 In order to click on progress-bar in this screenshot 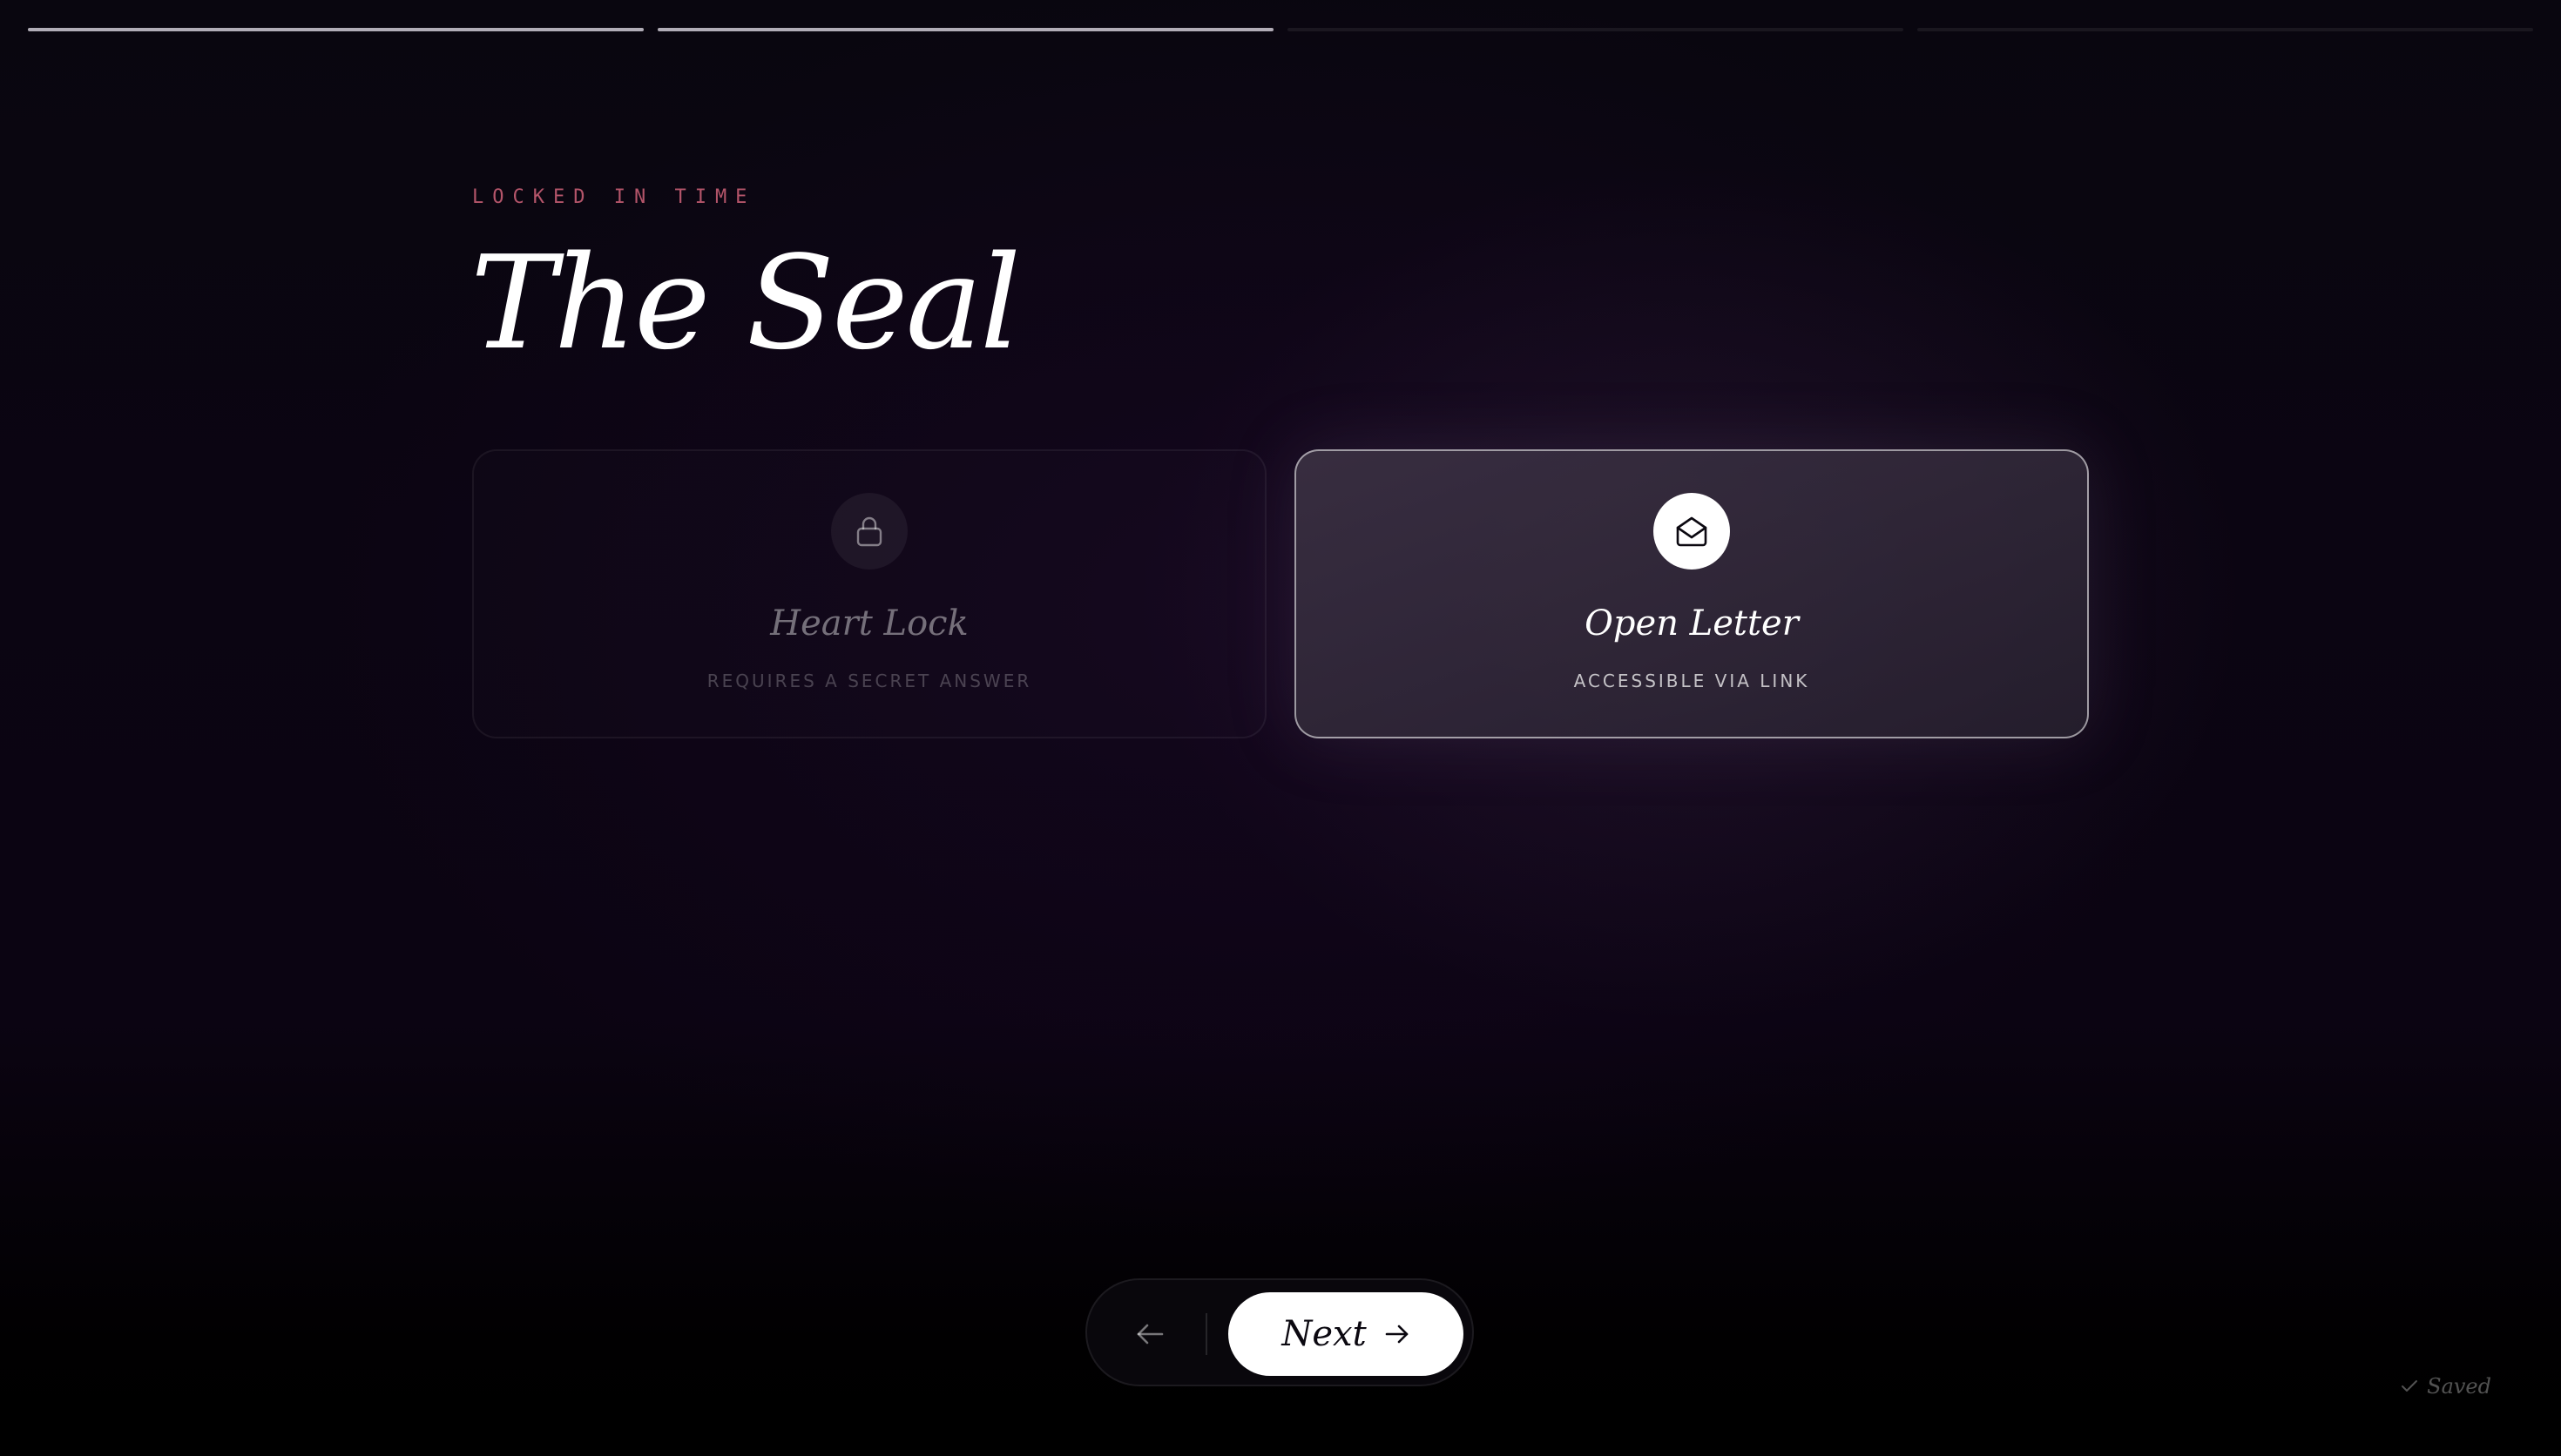, I will do `click(1280, 29)`.